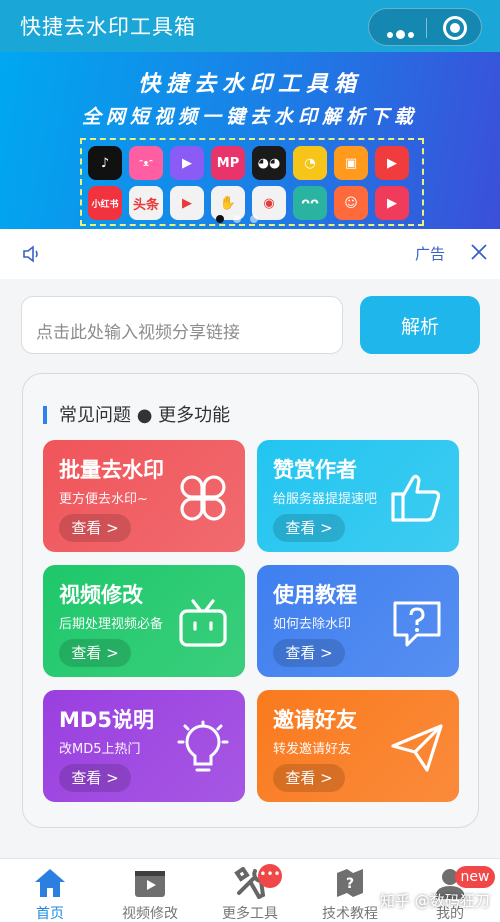  I want to click on feature-card-title: 视频修改, so click(101, 595).